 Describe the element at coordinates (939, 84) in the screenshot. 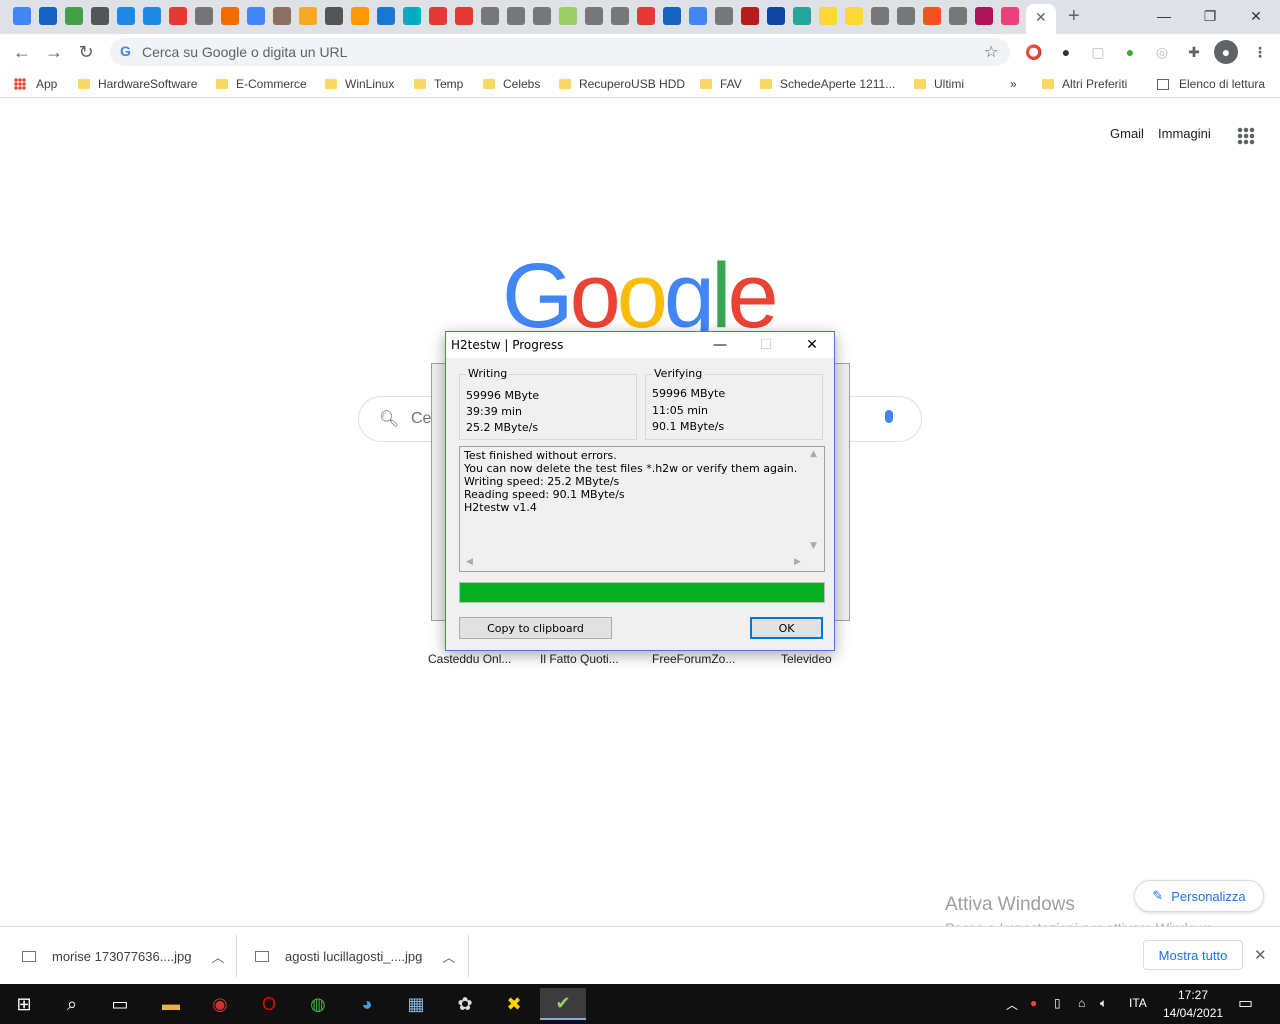

I see `bookmark-folder: Ultimi` at that location.